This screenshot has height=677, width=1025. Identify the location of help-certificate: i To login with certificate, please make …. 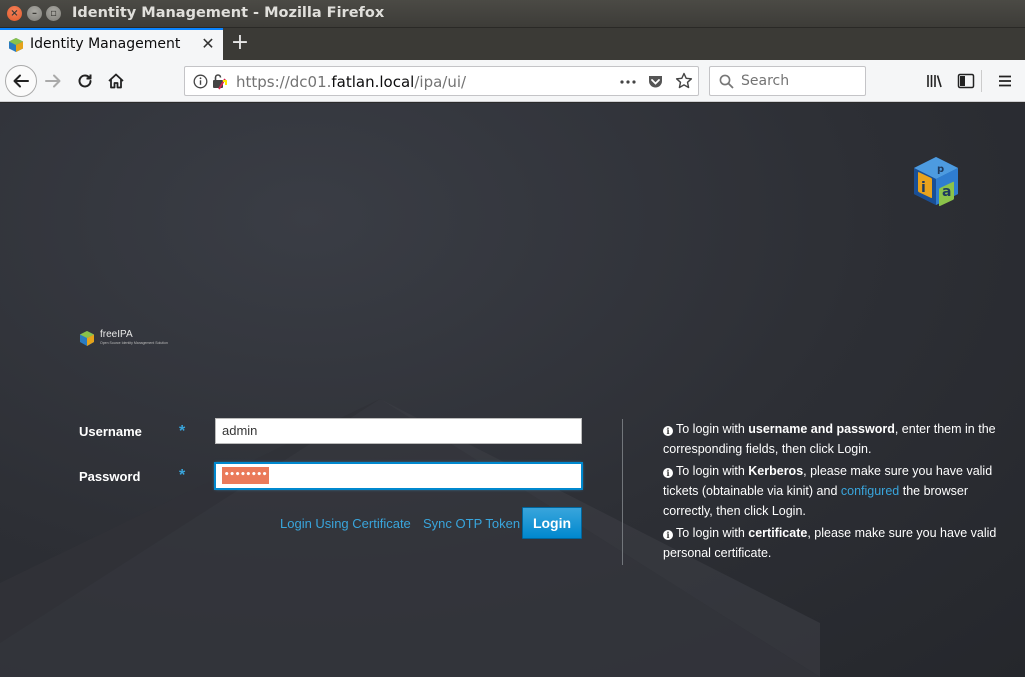
(835, 543).